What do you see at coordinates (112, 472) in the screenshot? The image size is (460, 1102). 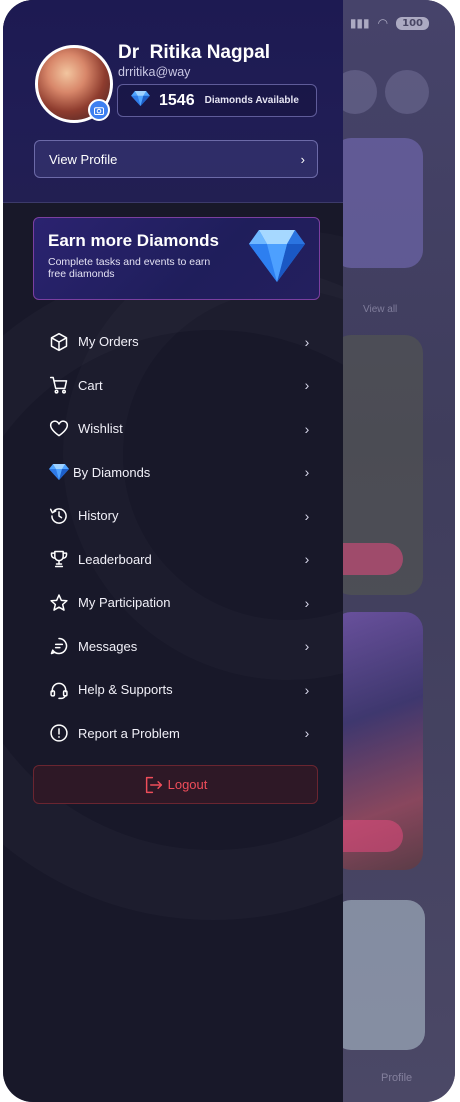 I see `menu-item-label: By Diamonds` at bounding box center [112, 472].